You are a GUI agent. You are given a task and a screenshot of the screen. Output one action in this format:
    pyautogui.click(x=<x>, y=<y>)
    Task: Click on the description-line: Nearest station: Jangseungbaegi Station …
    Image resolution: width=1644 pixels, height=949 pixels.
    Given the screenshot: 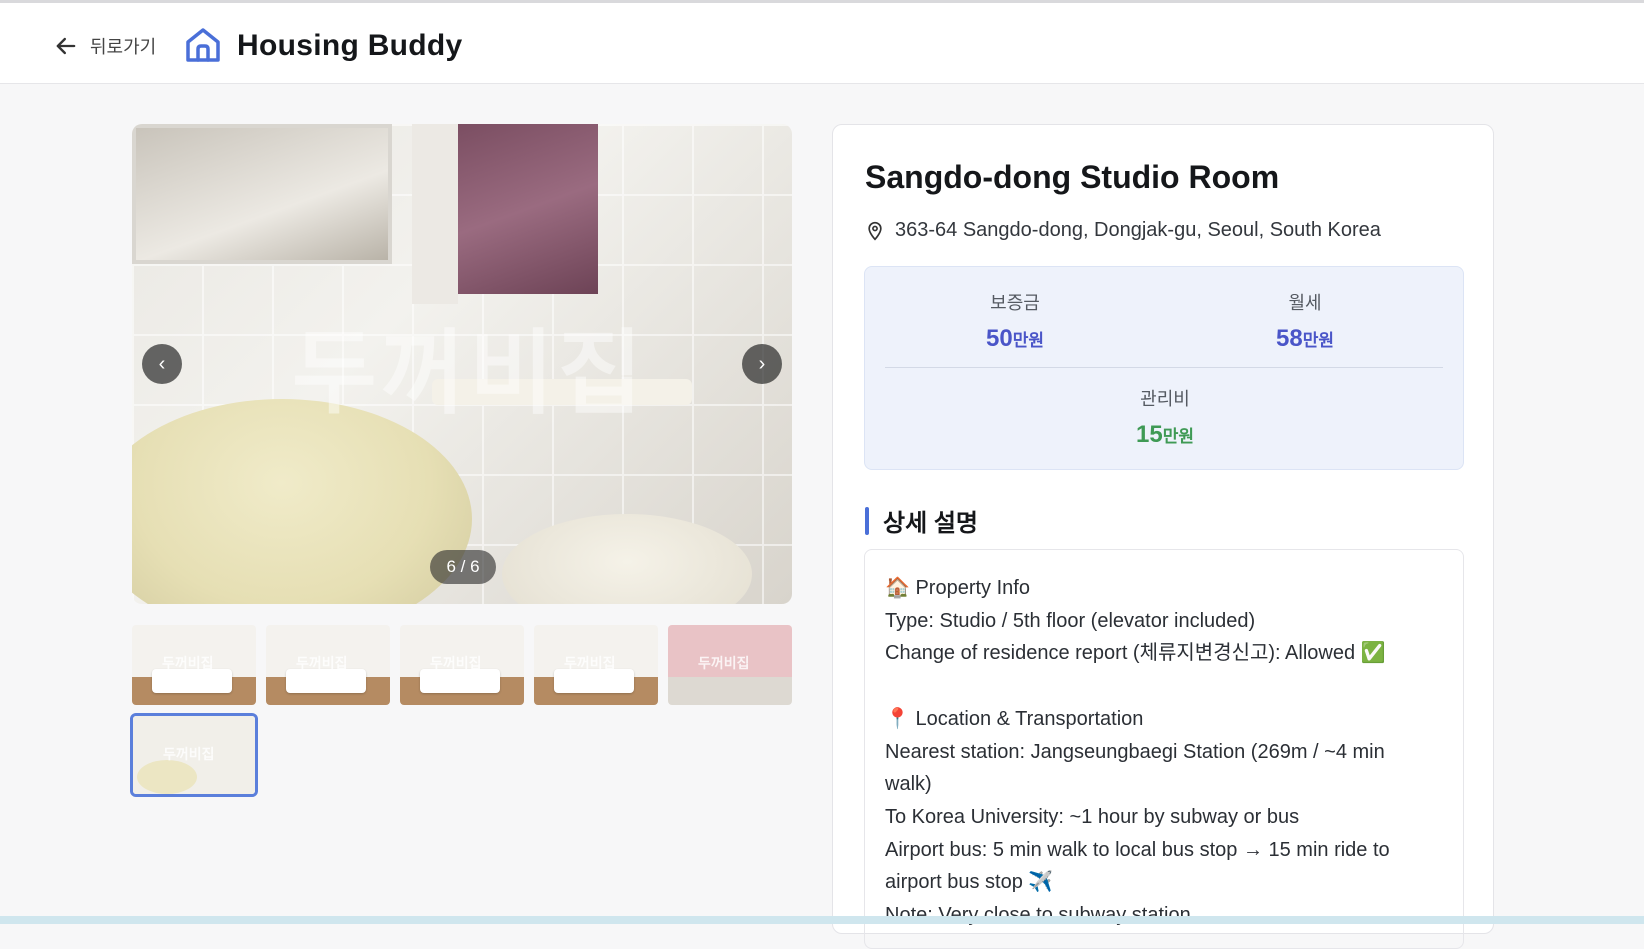 What is the action you would take?
    pyautogui.click(x=1135, y=751)
    